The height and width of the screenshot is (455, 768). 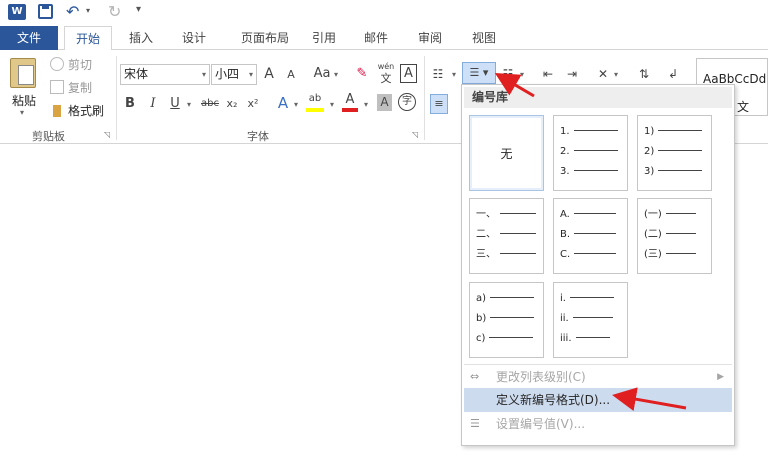 What do you see at coordinates (88, 38) in the screenshot?
I see `tab-home: 开始` at bounding box center [88, 38].